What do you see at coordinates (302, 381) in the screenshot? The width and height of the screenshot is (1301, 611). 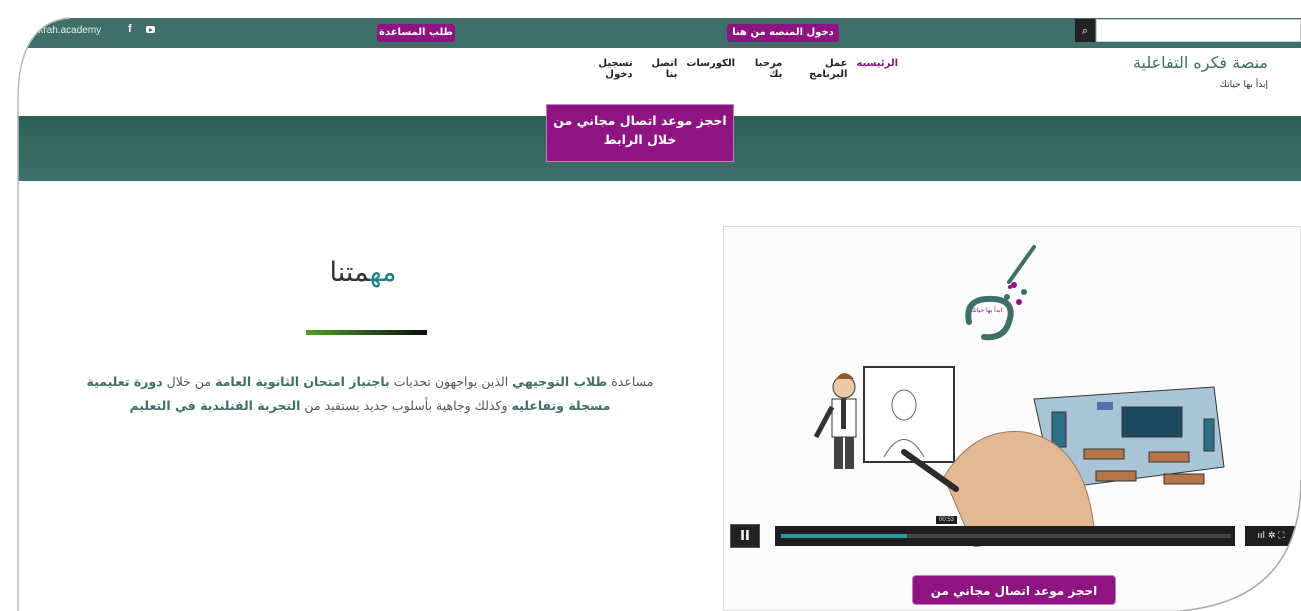 I see `mission-text-bold: باجتياز امتحان الثانوية العامة` at bounding box center [302, 381].